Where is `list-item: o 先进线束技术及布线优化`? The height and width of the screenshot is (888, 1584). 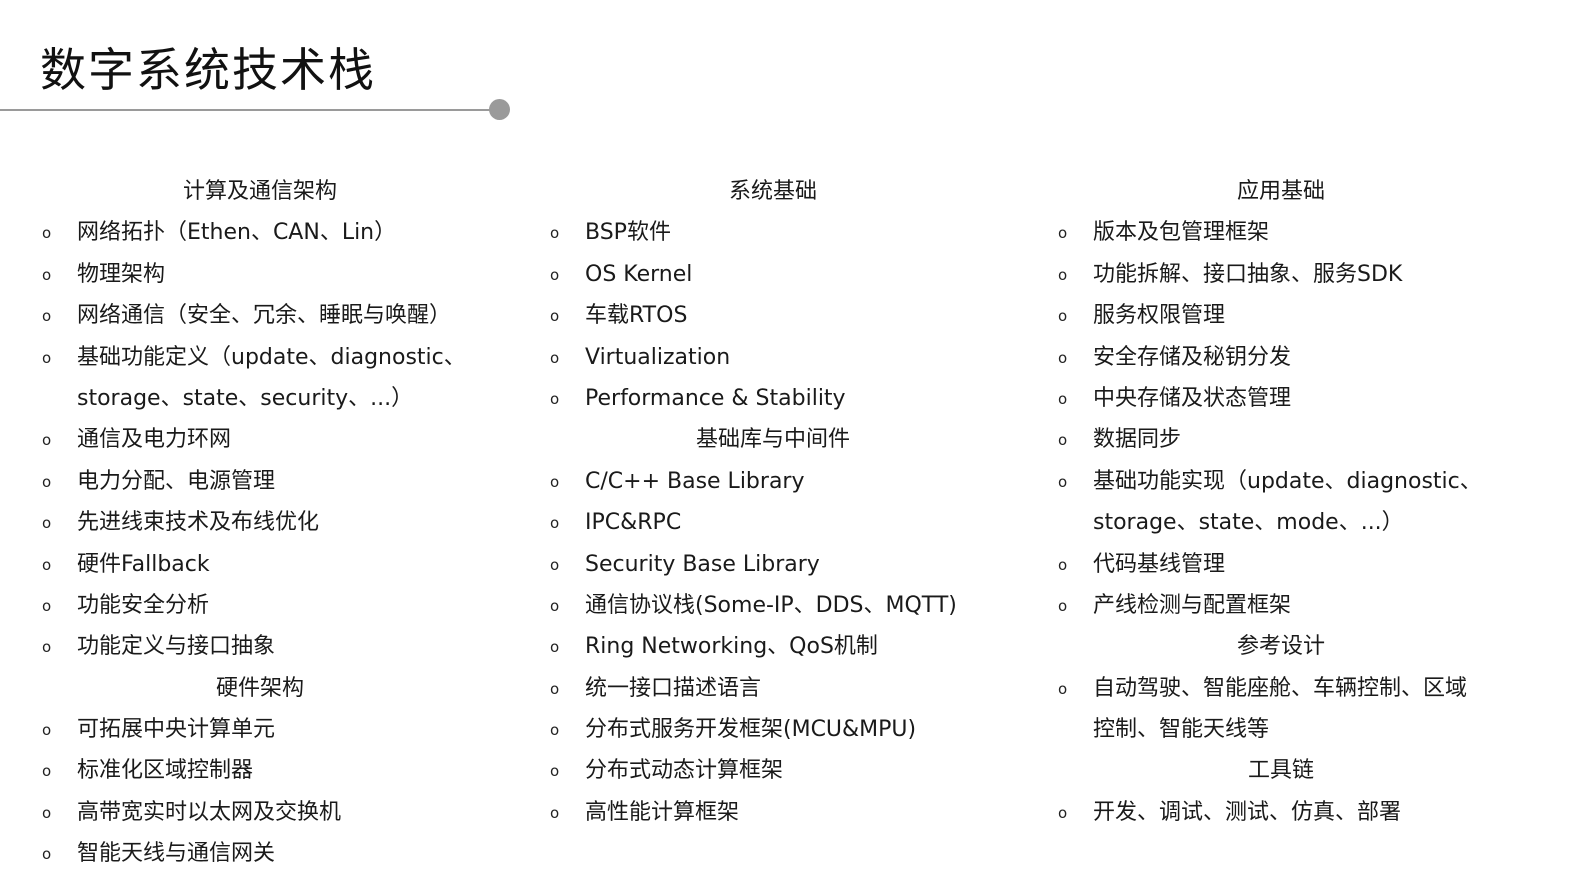 list-item: o 先进线束技术及布线优化 is located at coordinates (260, 522).